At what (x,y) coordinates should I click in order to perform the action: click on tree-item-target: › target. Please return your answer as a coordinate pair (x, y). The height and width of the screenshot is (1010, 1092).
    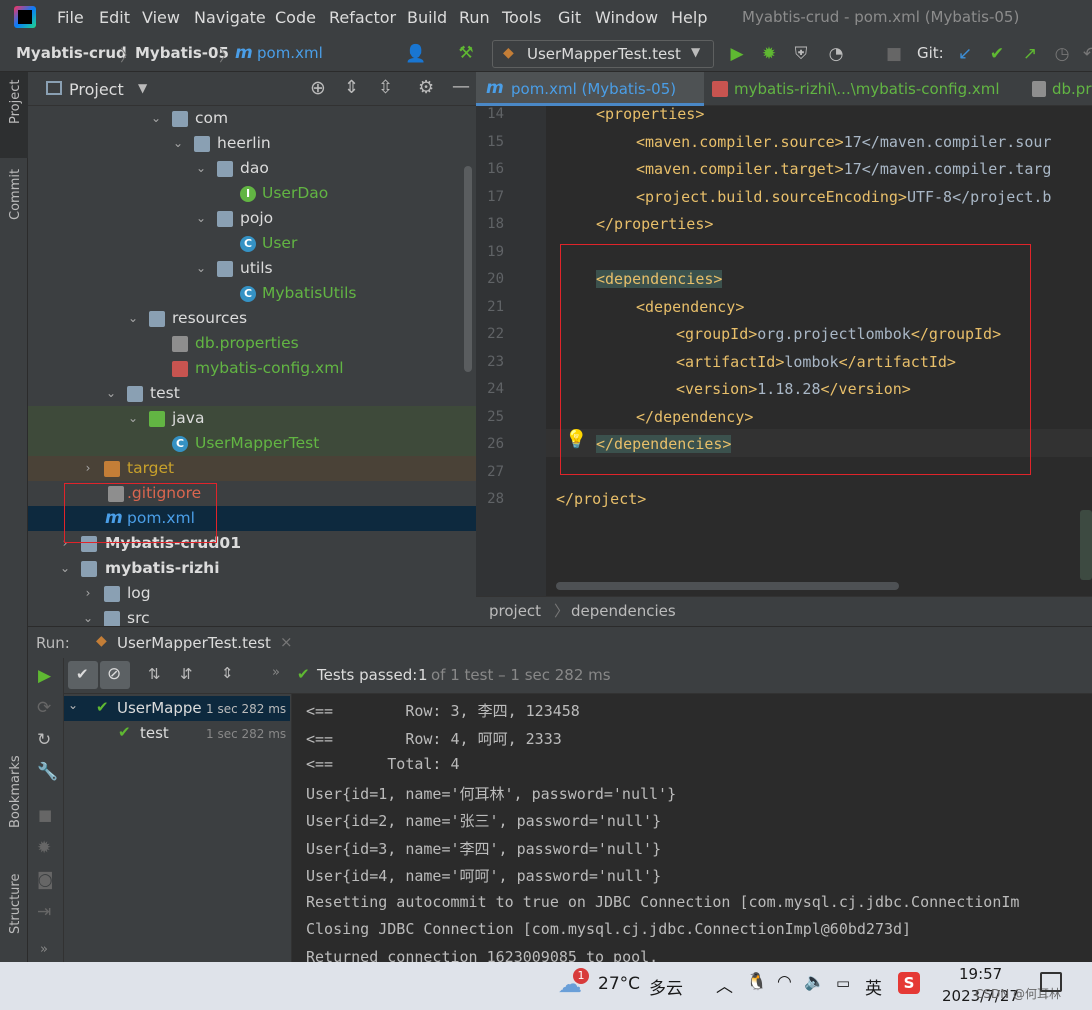
    Looking at the image, I should click on (252, 468).